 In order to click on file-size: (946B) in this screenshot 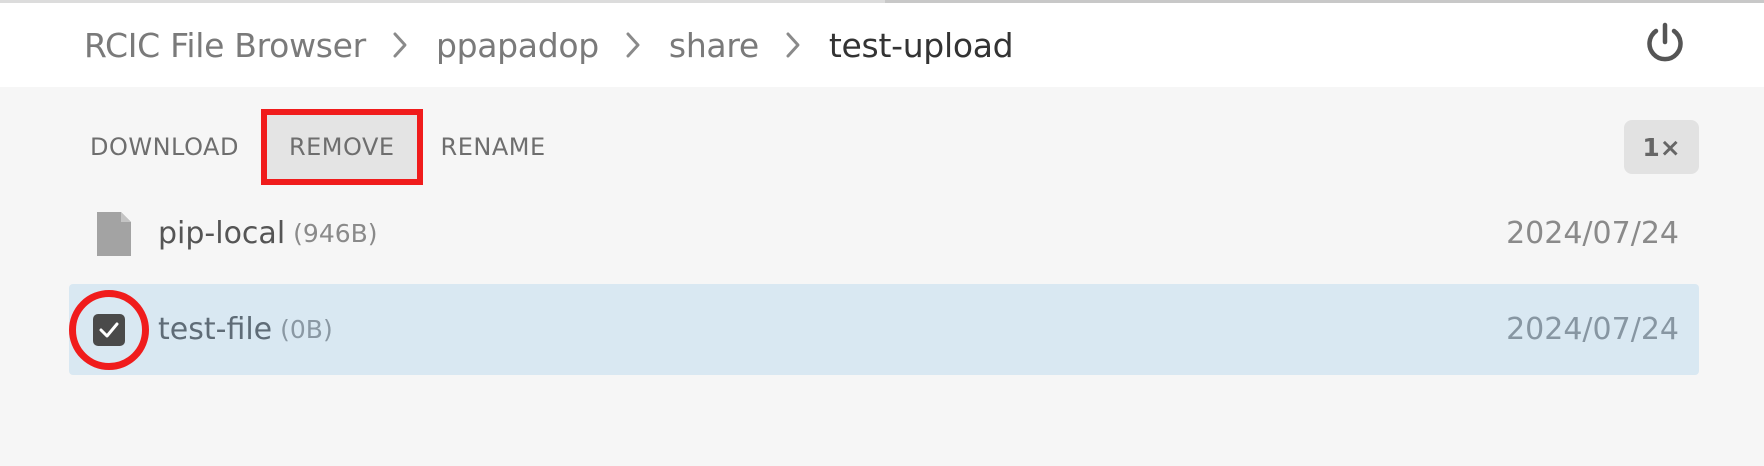, I will do `click(335, 233)`.